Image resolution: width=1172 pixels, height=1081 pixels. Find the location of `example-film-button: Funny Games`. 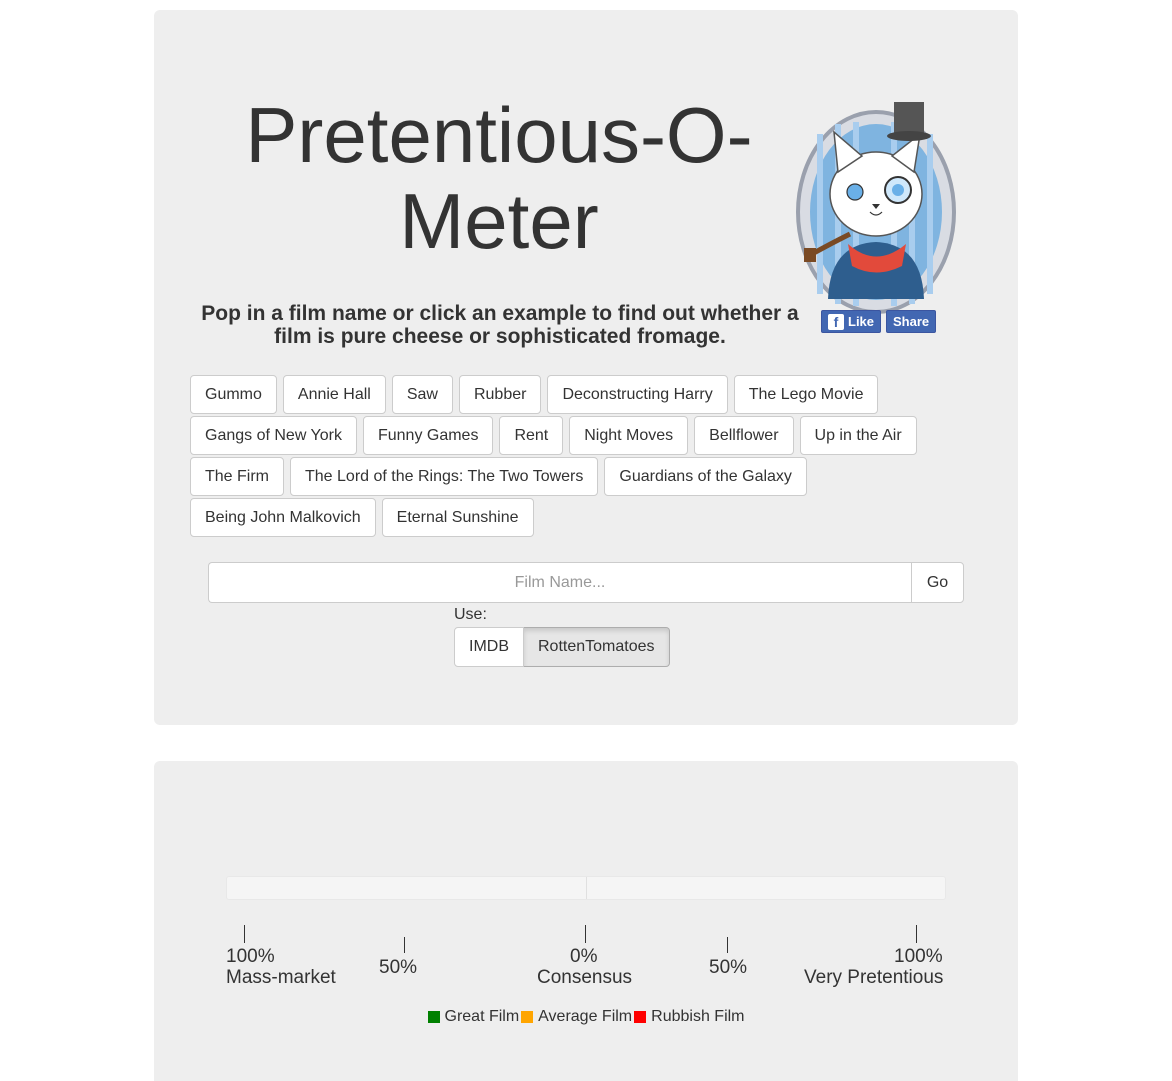

example-film-button: Funny Games is located at coordinates (428, 435).